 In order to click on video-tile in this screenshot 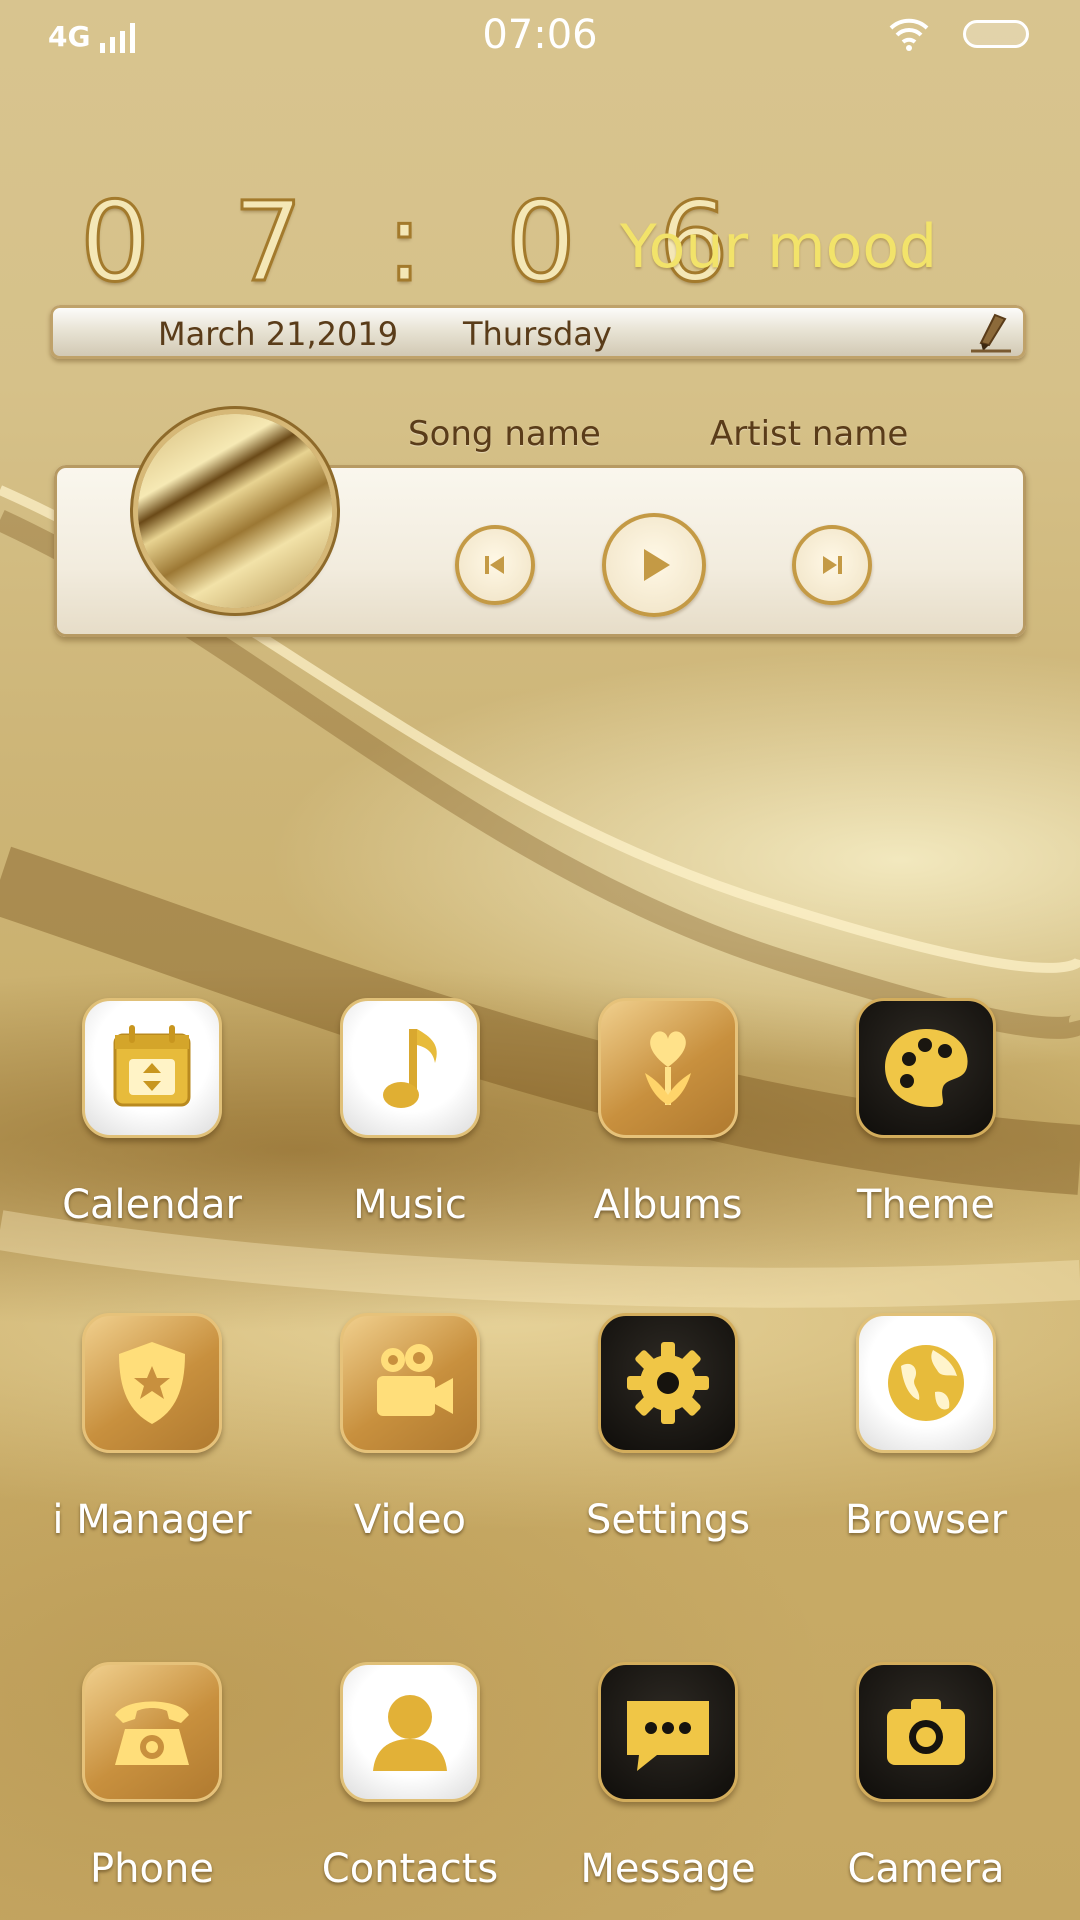, I will do `click(410, 1383)`.